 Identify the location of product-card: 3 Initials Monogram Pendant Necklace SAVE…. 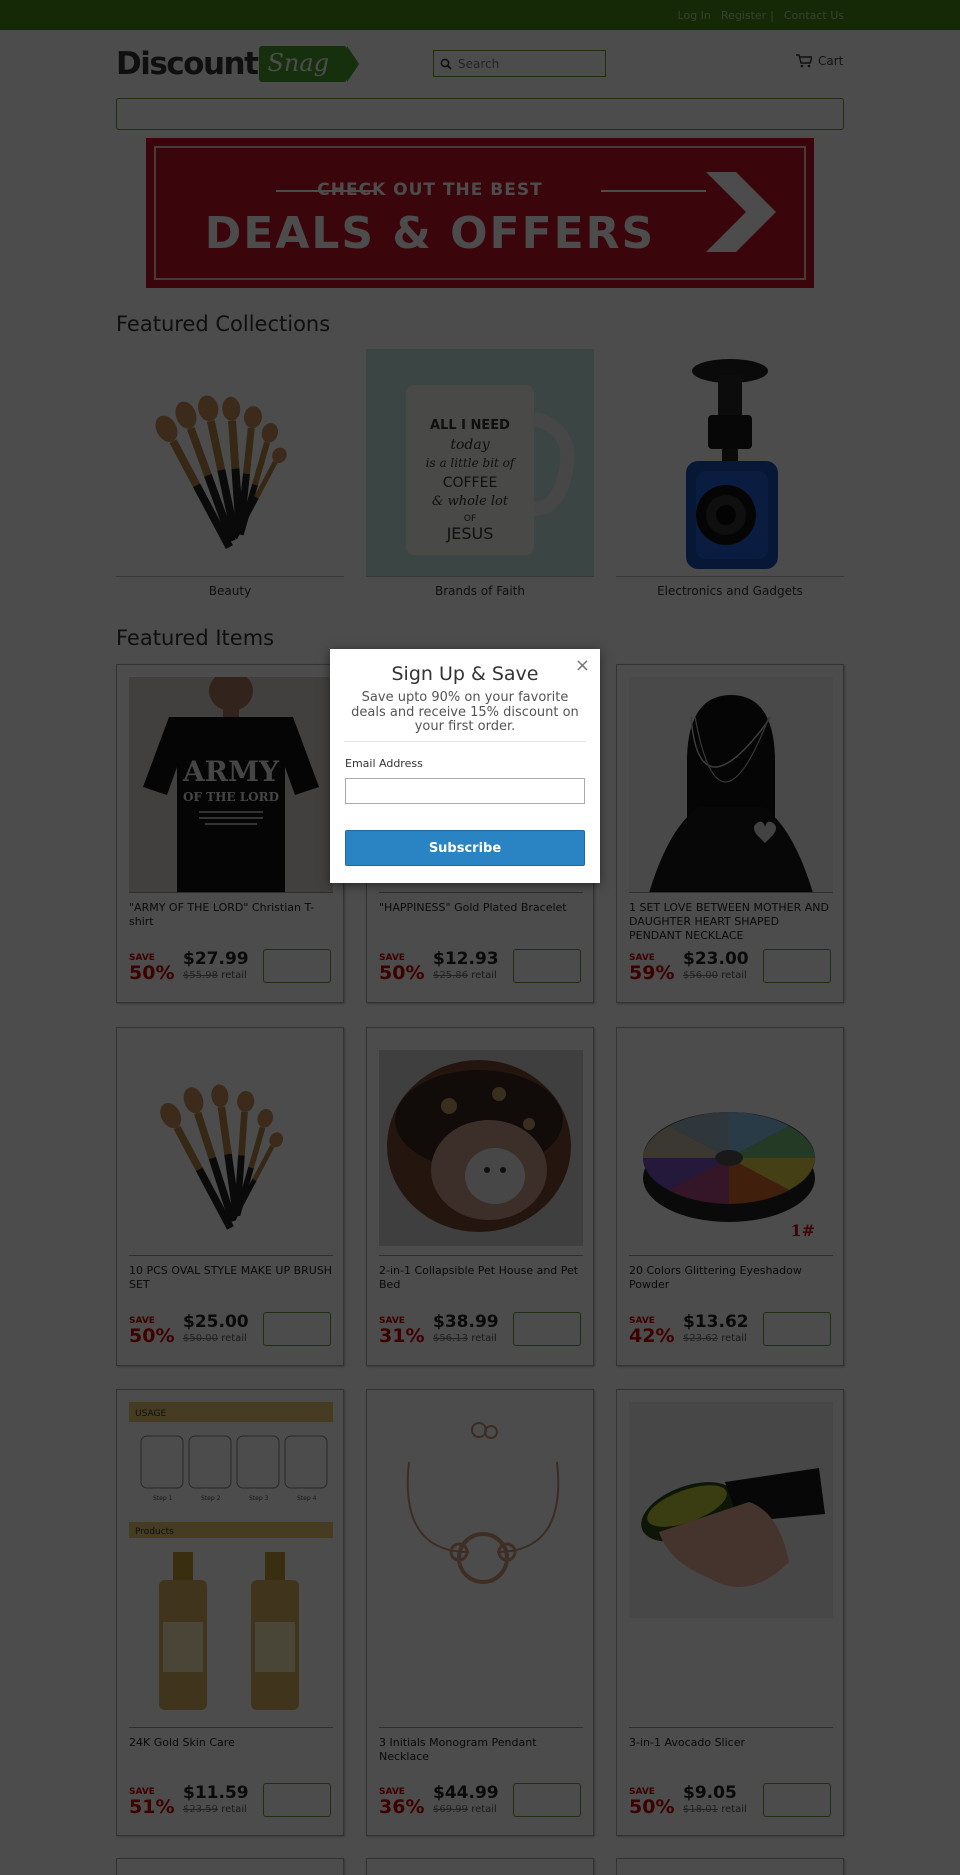
(480, 1612).